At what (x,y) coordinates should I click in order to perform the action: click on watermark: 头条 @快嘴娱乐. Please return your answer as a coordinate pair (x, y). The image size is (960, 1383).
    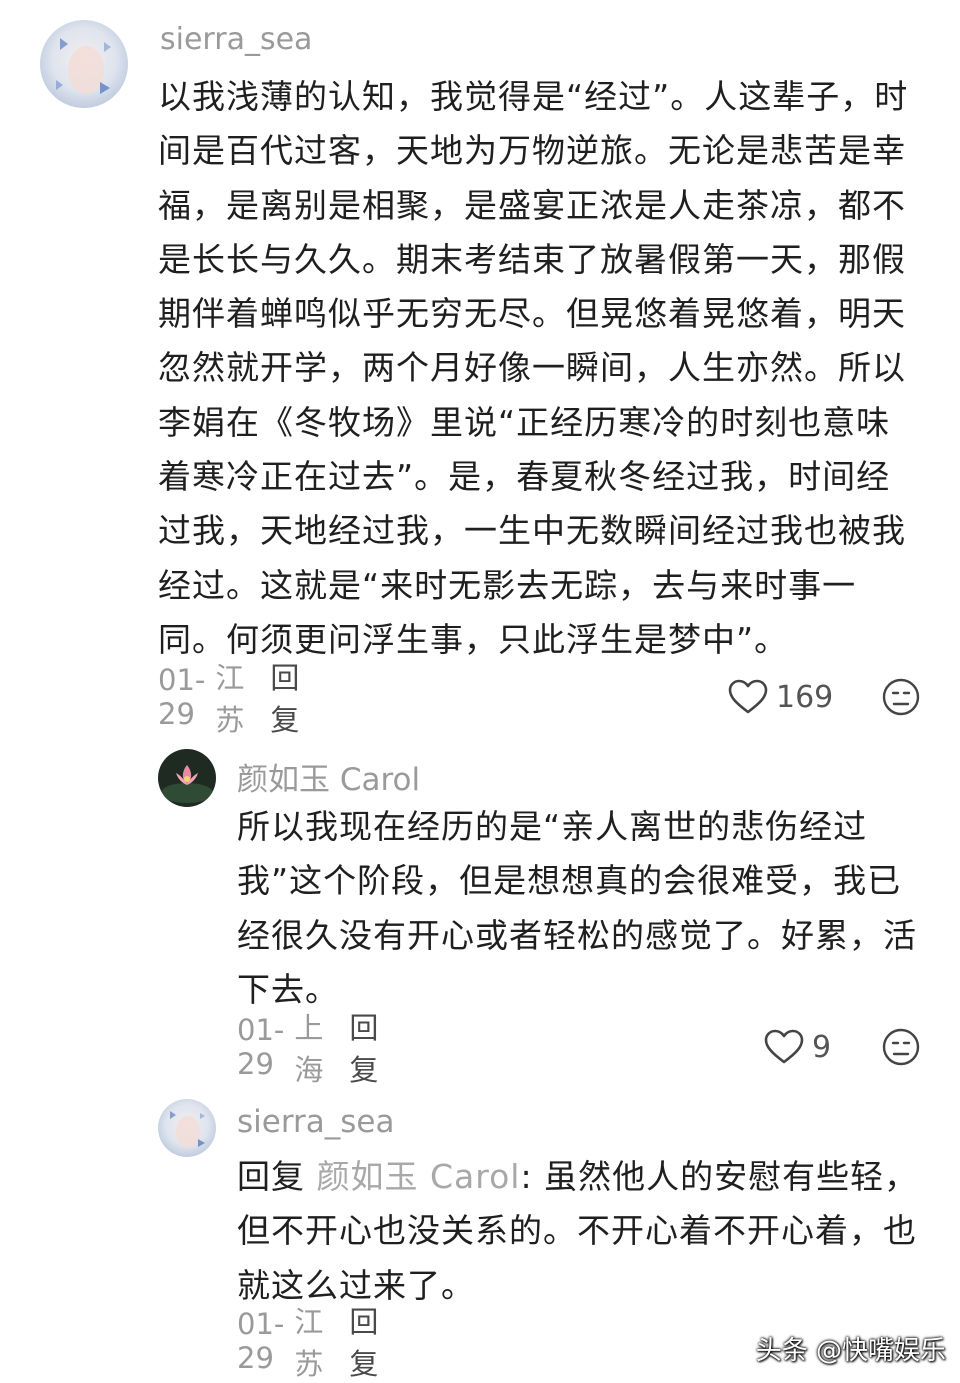
    Looking at the image, I should click on (850, 1351).